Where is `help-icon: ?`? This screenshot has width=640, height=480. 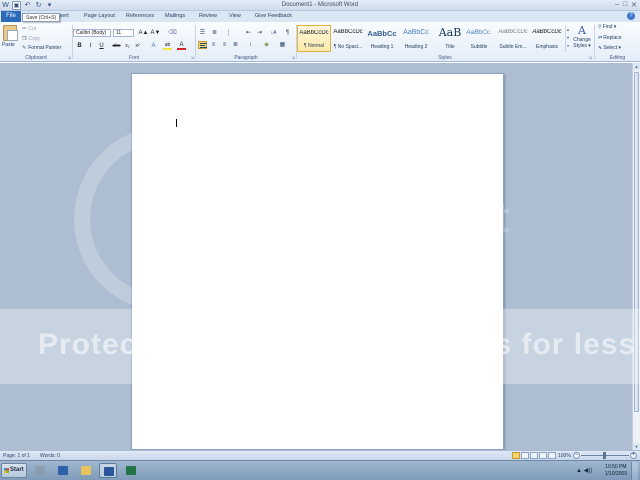
help-icon: ? is located at coordinates (631, 16).